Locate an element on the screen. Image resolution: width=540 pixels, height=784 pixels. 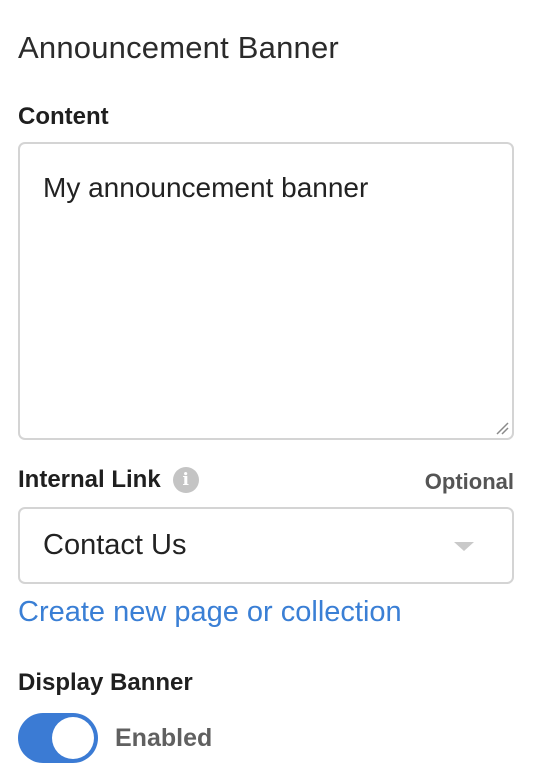
display-banner-label: Display Banner is located at coordinates (105, 682).